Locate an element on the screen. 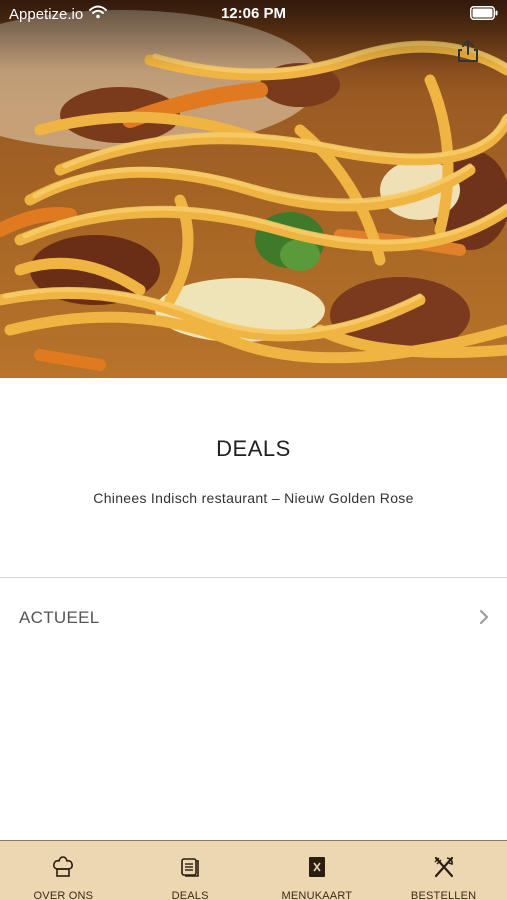 The width and height of the screenshot is (507, 900). chevron-right-icon is located at coordinates (484, 619).